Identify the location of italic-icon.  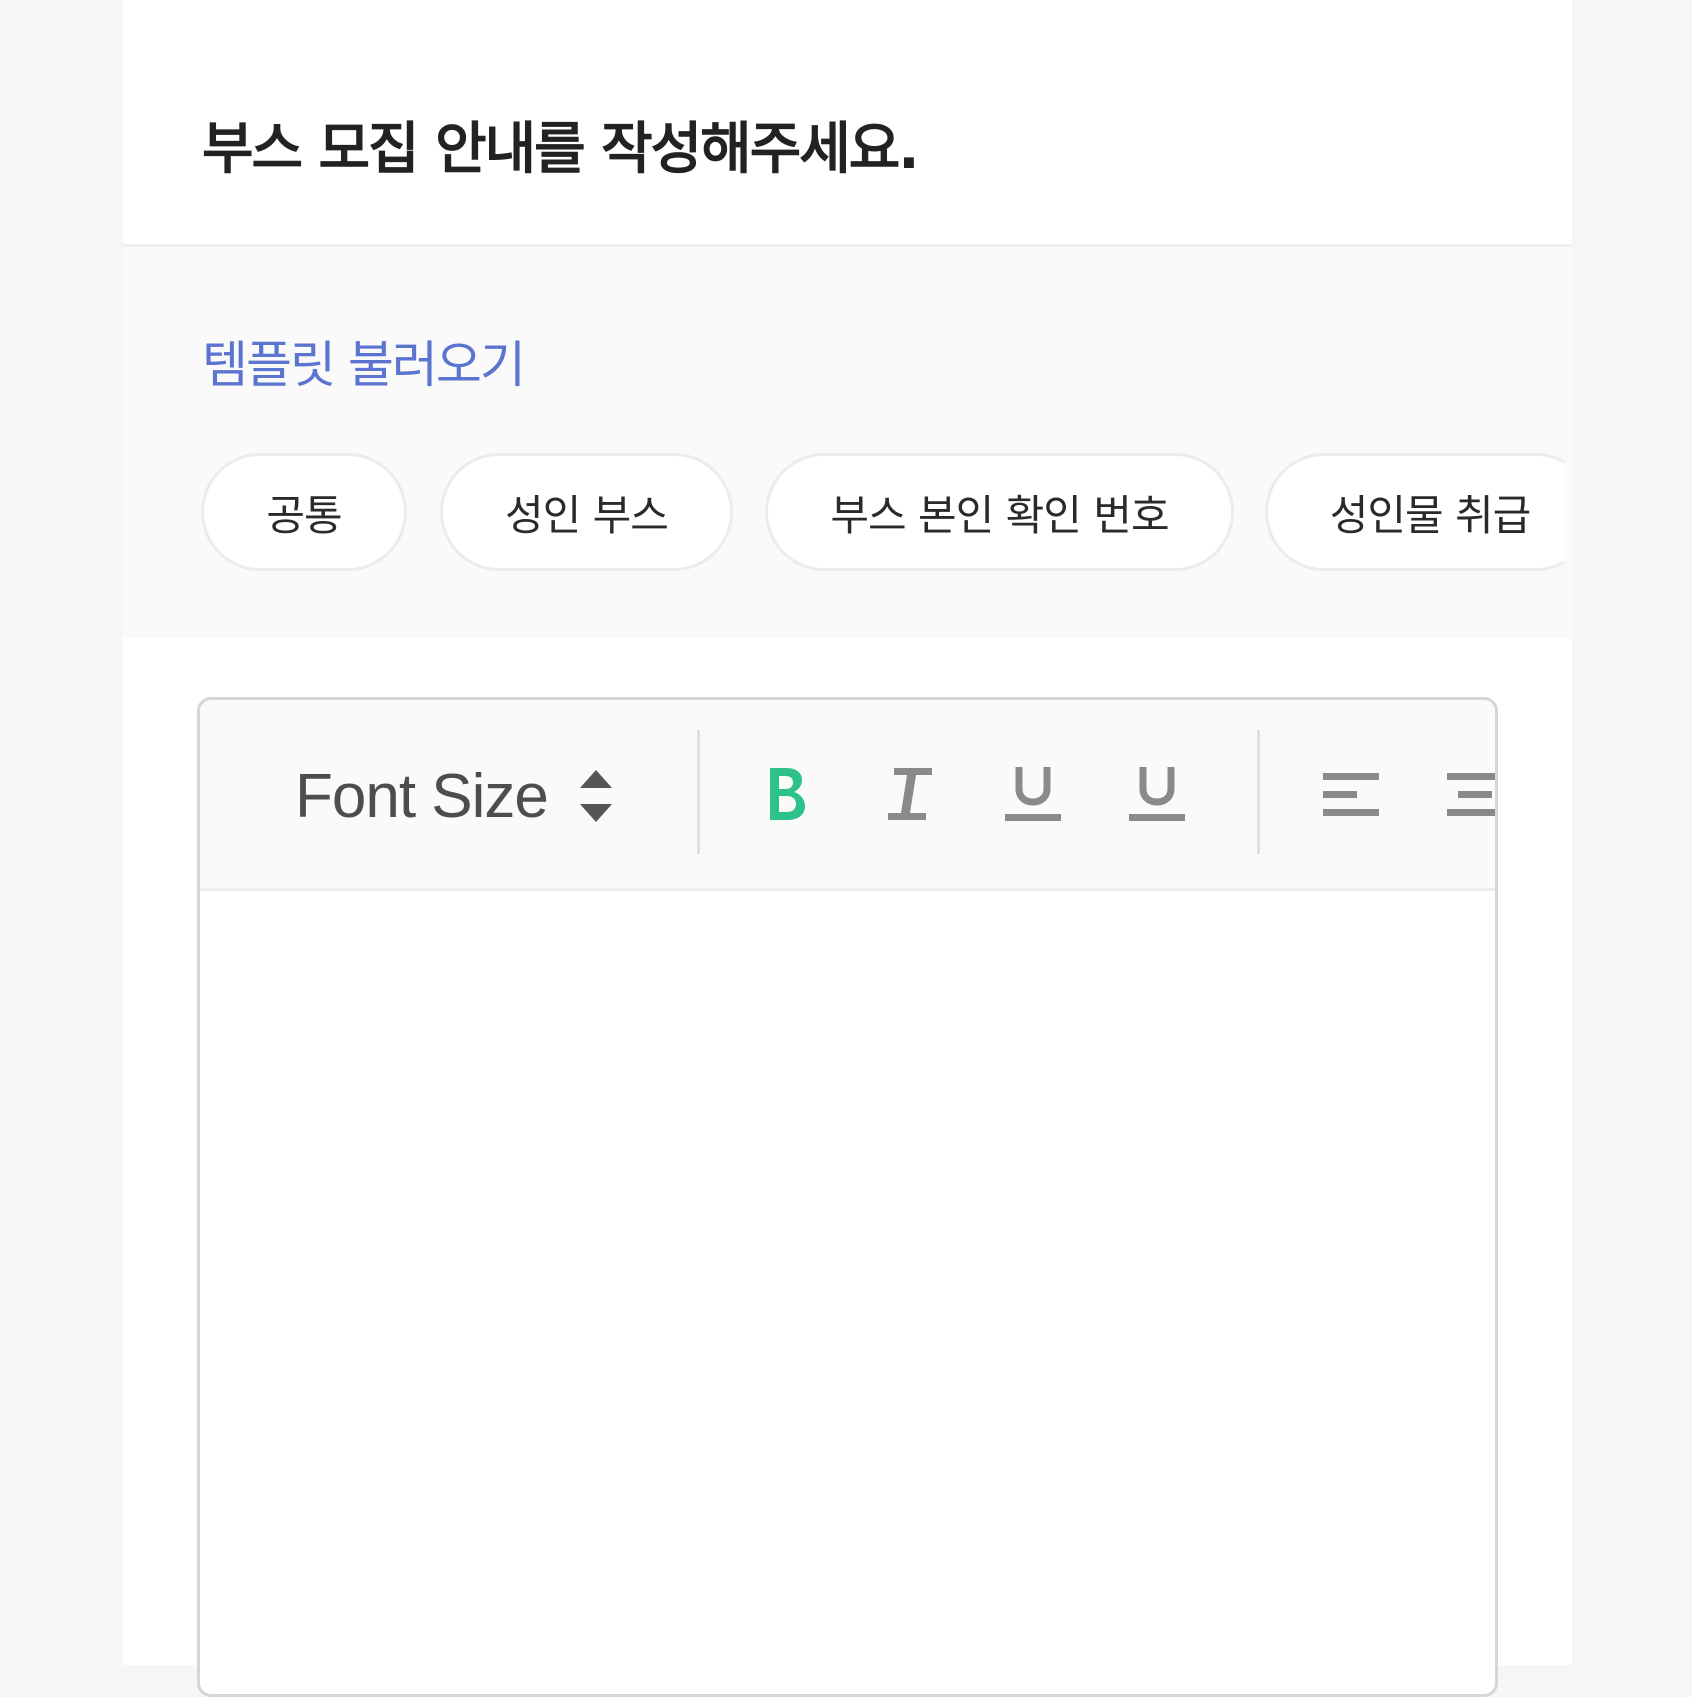
(910, 794).